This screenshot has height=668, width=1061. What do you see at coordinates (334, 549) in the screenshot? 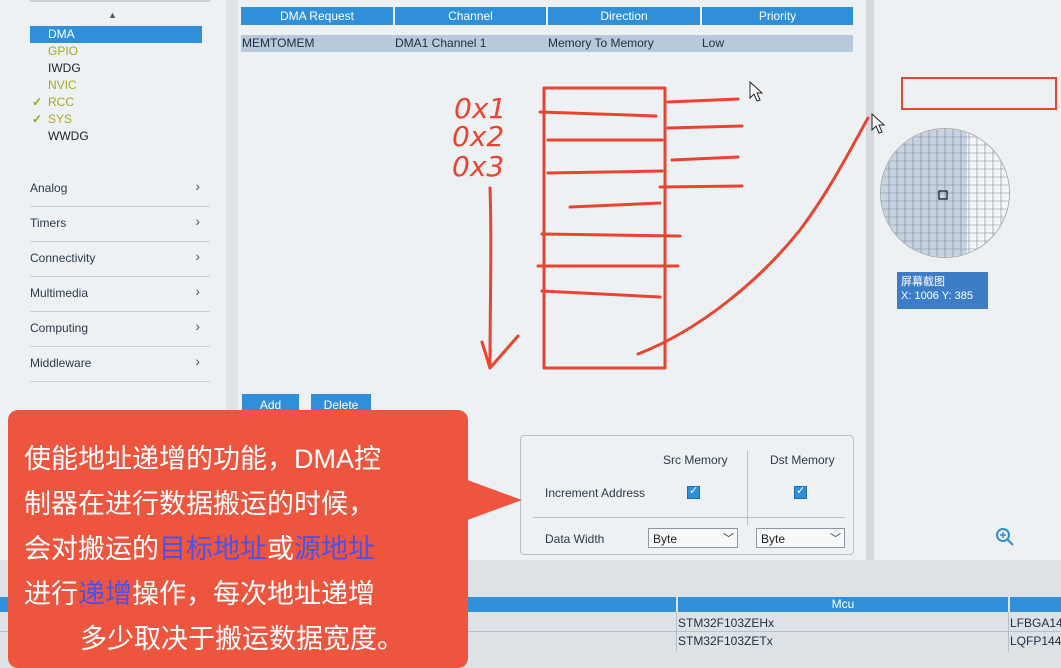
I see `callout-highlight: 源地址` at bounding box center [334, 549].